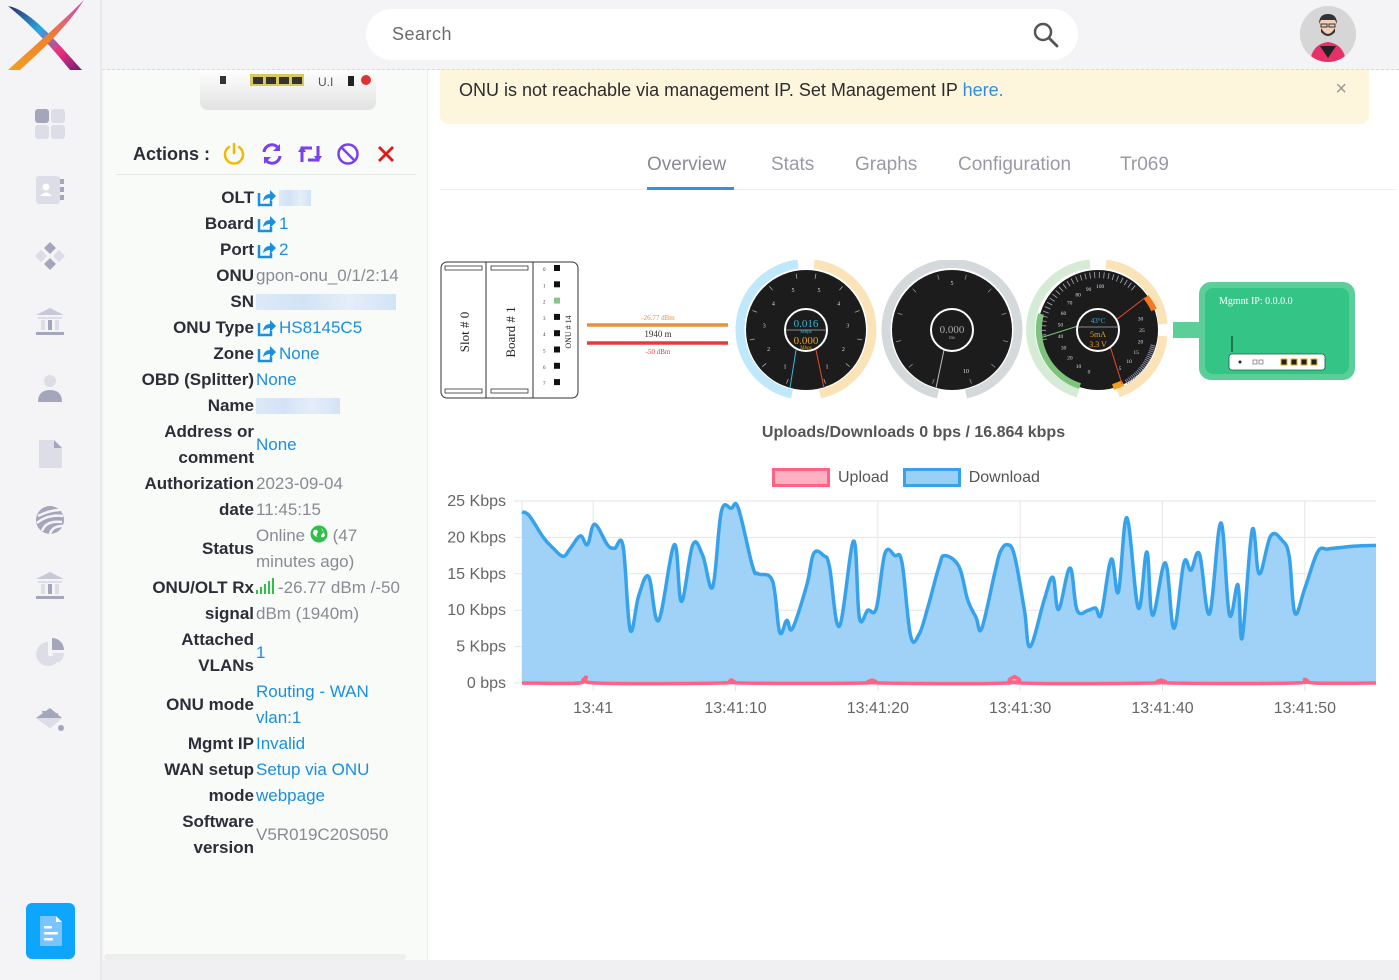 The width and height of the screenshot is (1399, 980). I want to click on nav-network, so click(50, 520).